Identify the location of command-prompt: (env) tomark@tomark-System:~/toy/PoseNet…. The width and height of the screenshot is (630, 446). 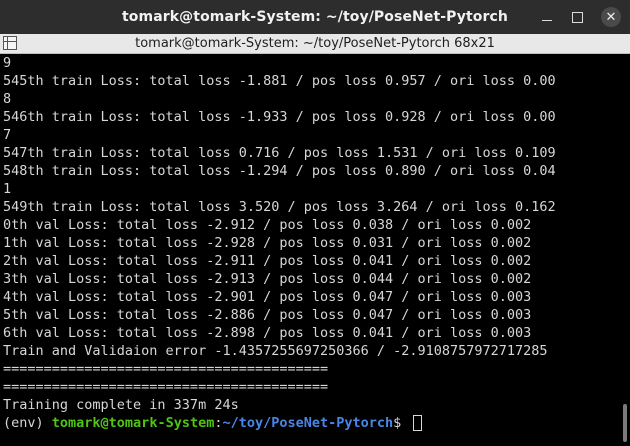
(311, 423).